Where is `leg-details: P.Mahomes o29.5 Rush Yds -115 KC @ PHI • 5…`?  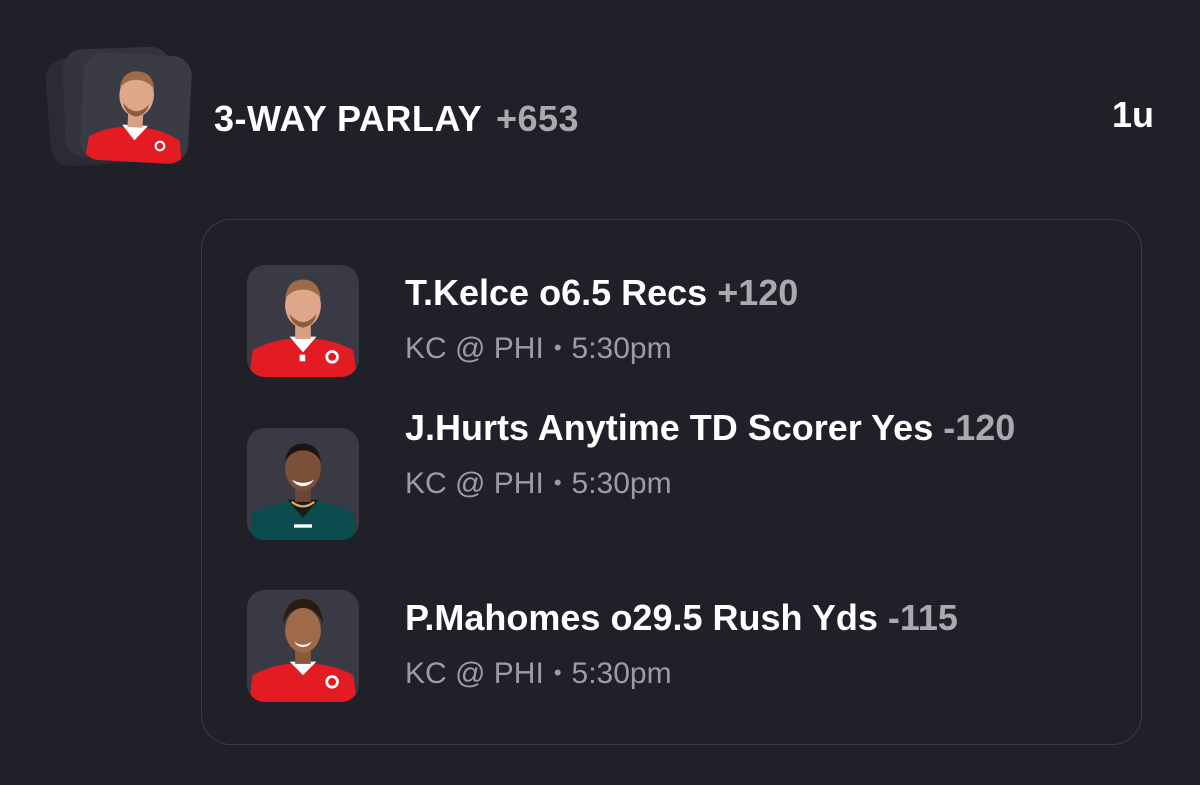 leg-details: P.Mahomes o29.5 Rush Yds -115 KC @ PHI • 5… is located at coordinates (725, 644).